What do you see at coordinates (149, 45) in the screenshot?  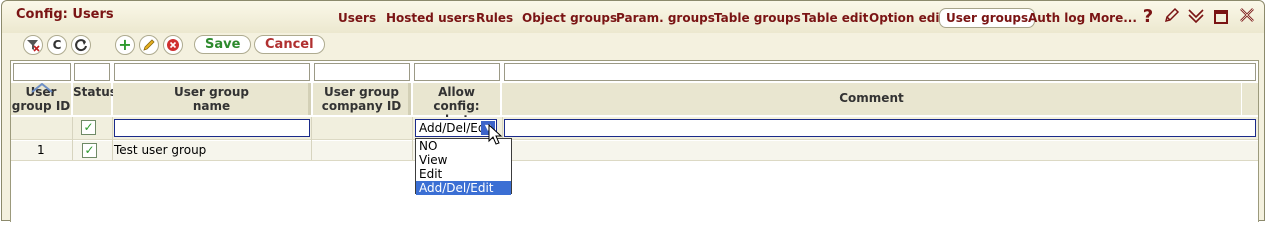 I see `edit-icon` at bounding box center [149, 45].